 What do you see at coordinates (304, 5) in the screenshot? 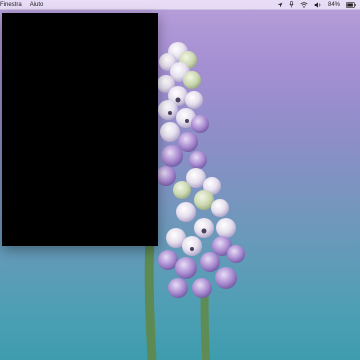
I see `wifi-icon` at bounding box center [304, 5].